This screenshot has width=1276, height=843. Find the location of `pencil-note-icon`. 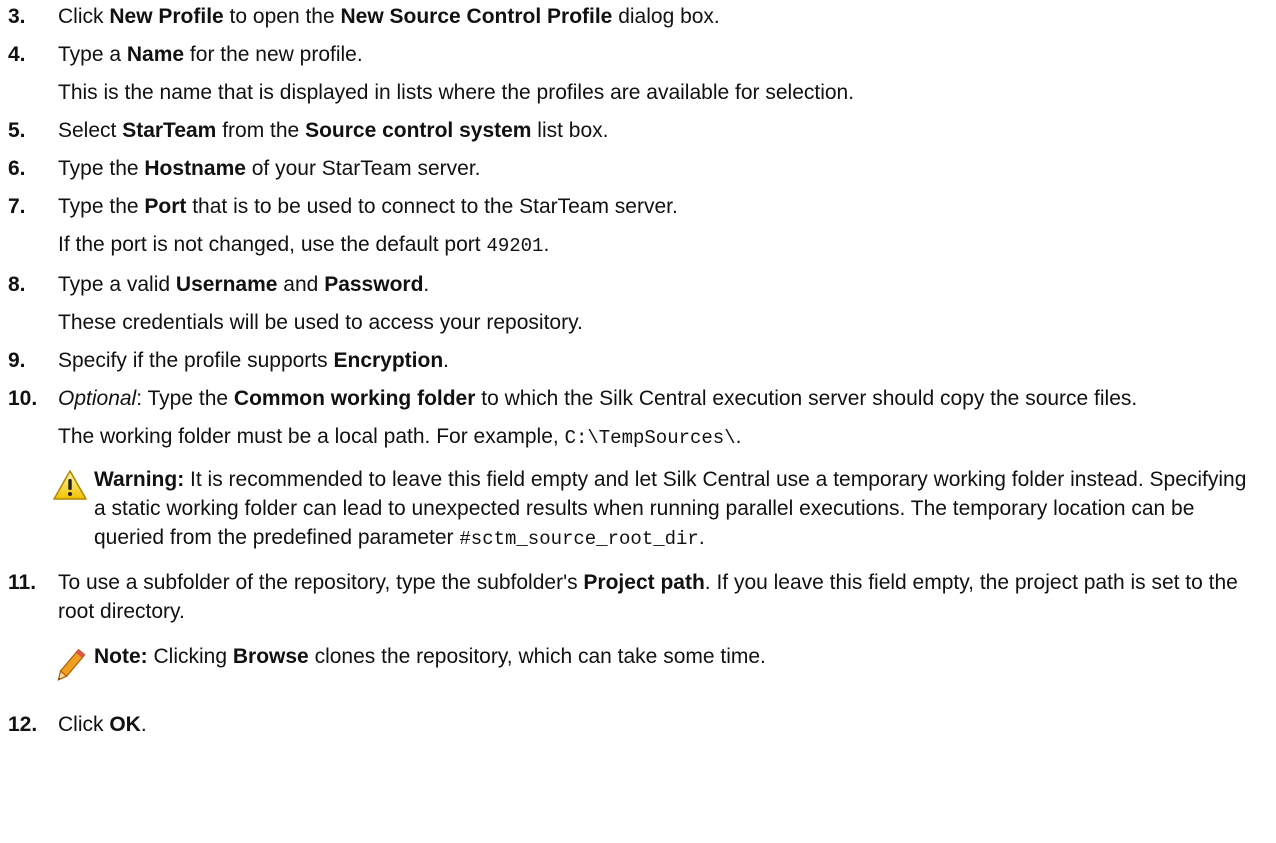

pencil-note-icon is located at coordinates (73, 668).